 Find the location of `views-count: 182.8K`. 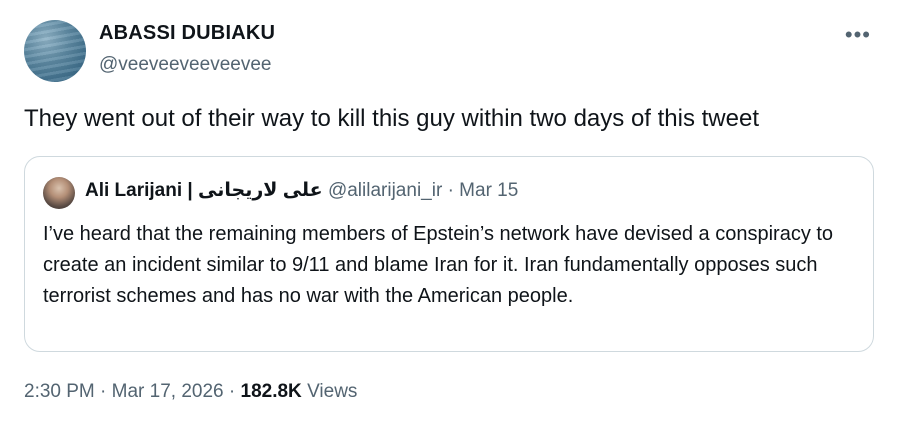

views-count: 182.8K is located at coordinates (271, 391).